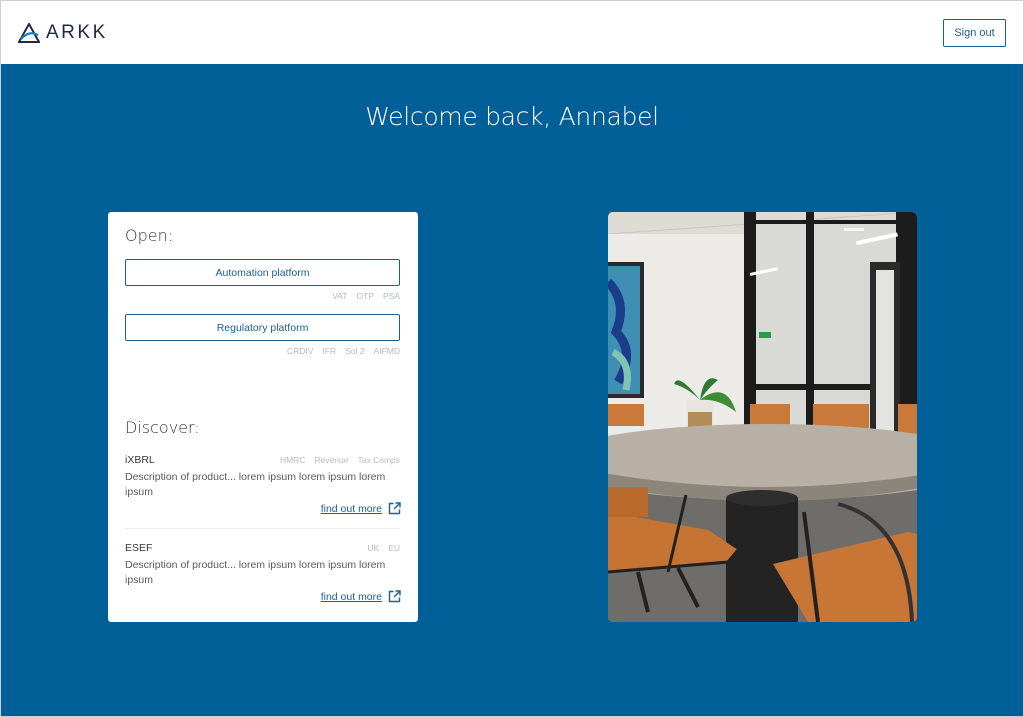 Image resolution: width=1024 pixels, height=717 pixels. What do you see at coordinates (343, 351) in the screenshot?
I see `regulatory-platform-tags: CRDIV IFR Sol 2 AIFMD` at bounding box center [343, 351].